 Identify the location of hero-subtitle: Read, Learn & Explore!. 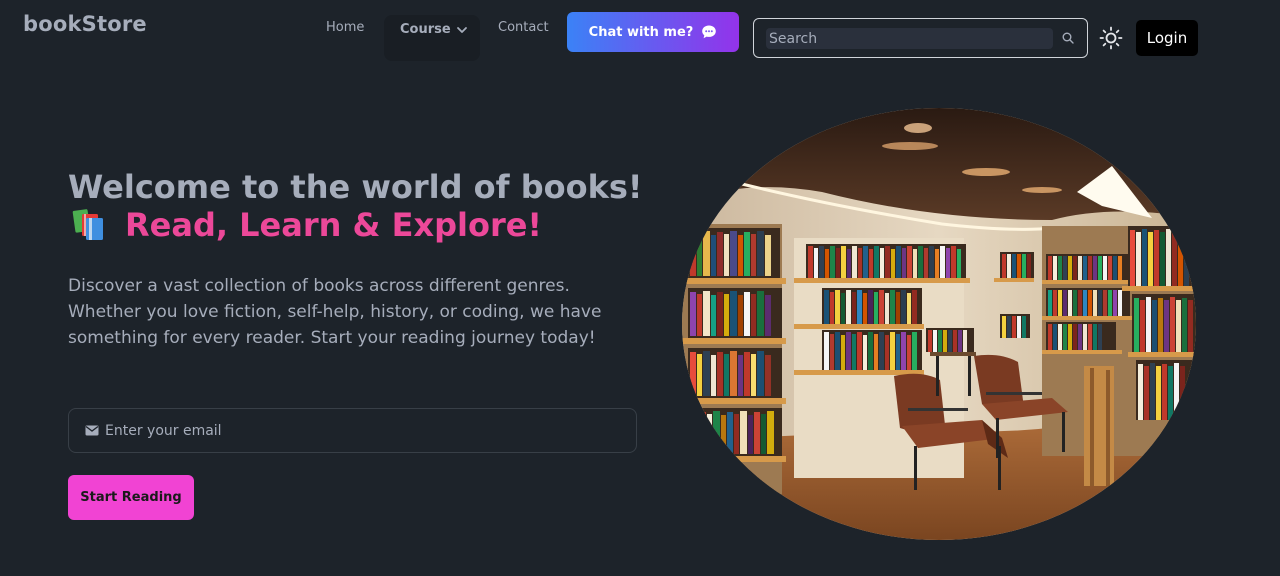
(307, 225).